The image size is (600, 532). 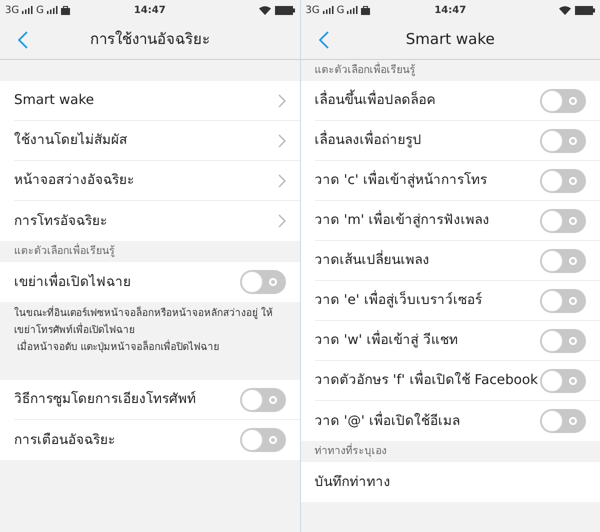 What do you see at coordinates (60, 221) in the screenshot?
I see `setting-label: การโทรอัจฉริยะ` at bounding box center [60, 221].